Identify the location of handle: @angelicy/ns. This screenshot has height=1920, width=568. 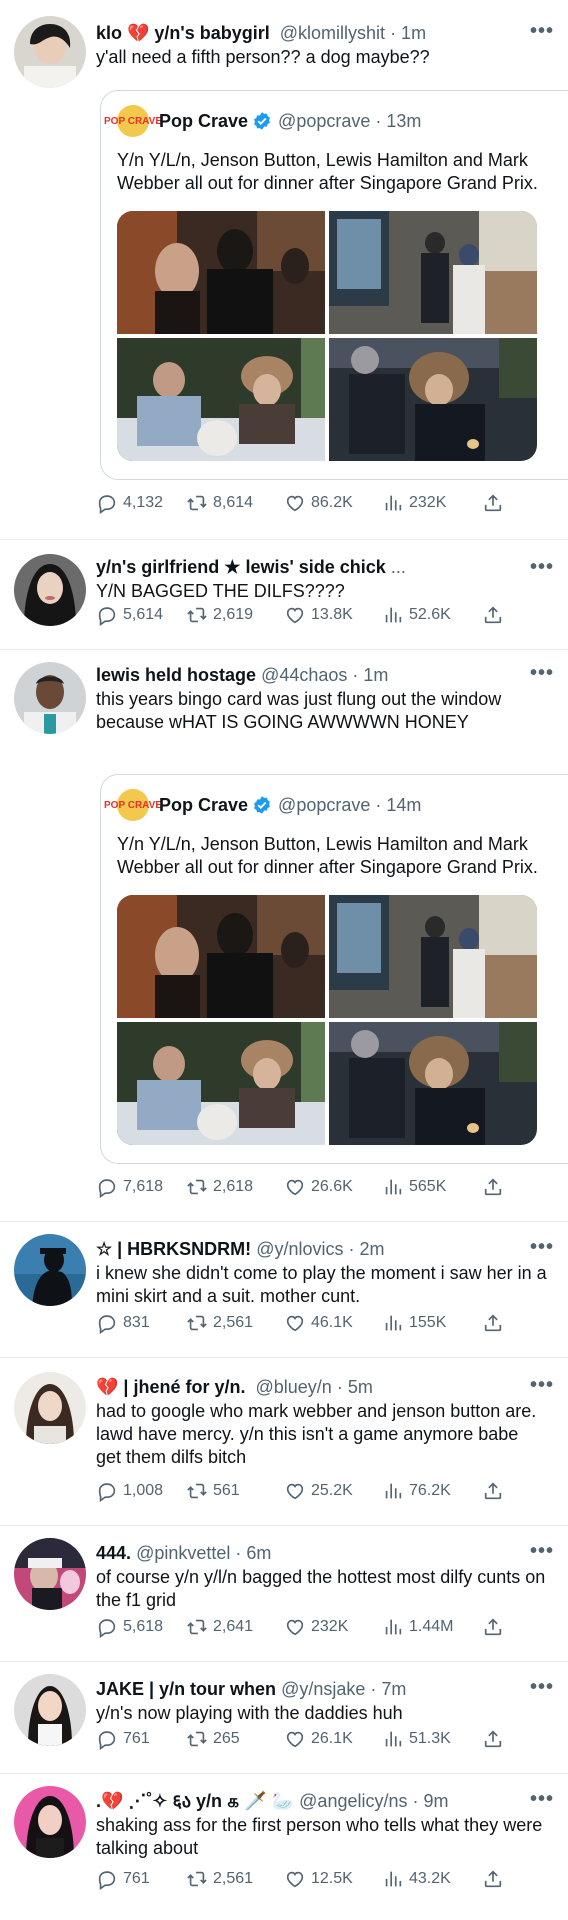
(353, 1801).